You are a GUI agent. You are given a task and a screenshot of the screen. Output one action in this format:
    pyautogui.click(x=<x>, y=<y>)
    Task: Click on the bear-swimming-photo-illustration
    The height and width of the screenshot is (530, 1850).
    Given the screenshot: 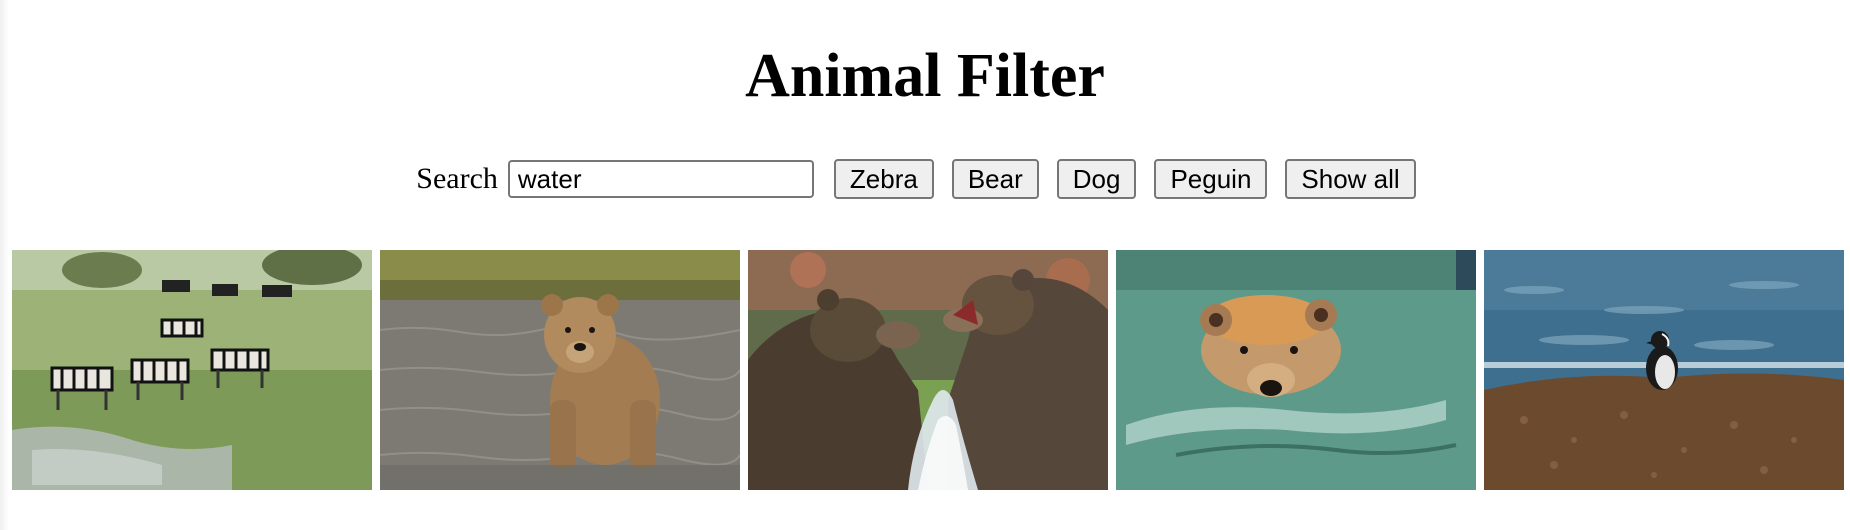 What is the action you would take?
    pyautogui.click(x=1296, y=370)
    